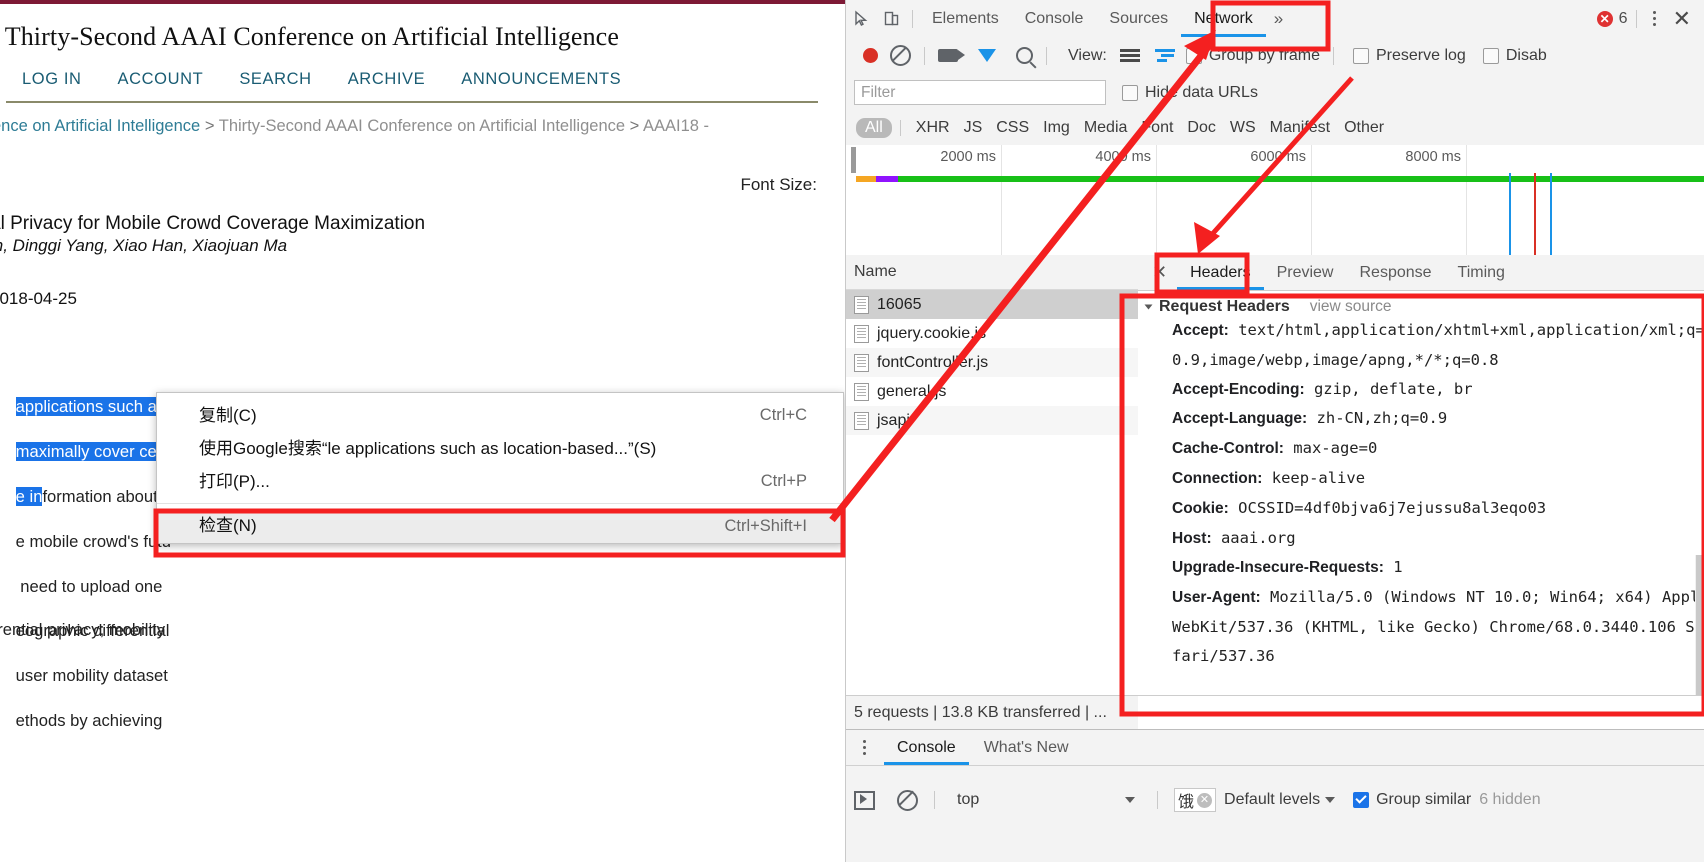  What do you see at coordinates (864, 800) in the screenshot?
I see `console-sidebar-icon` at bounding box center [864, 800].